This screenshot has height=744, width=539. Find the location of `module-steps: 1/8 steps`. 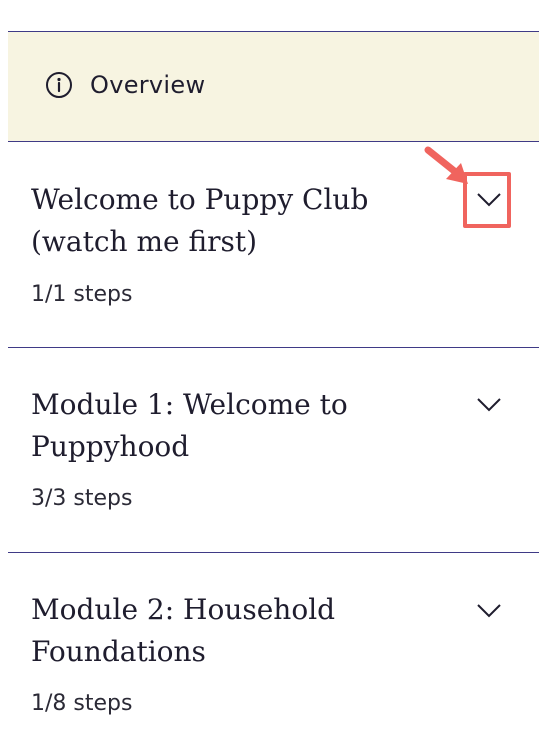

module-steps: 1/8 steps is located at coordinates (82, 703).